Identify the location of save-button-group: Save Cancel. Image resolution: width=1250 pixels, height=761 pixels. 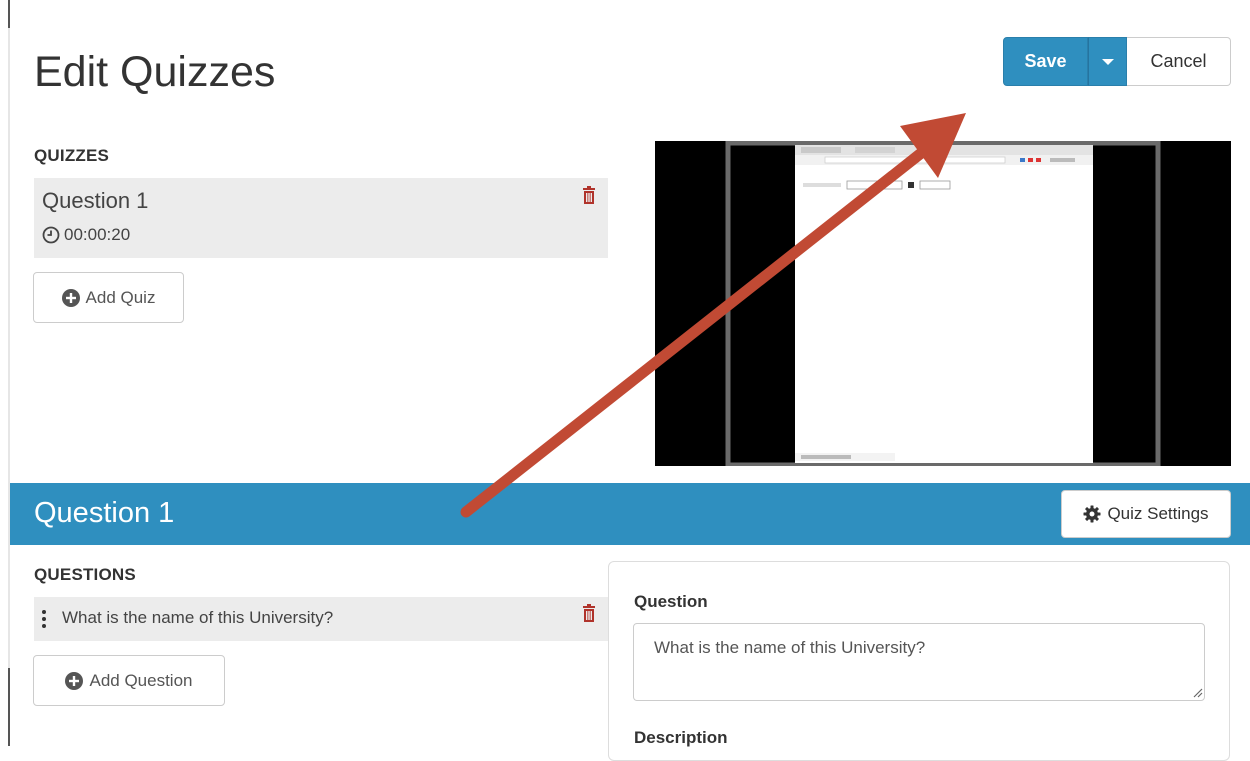
(1117, 61).